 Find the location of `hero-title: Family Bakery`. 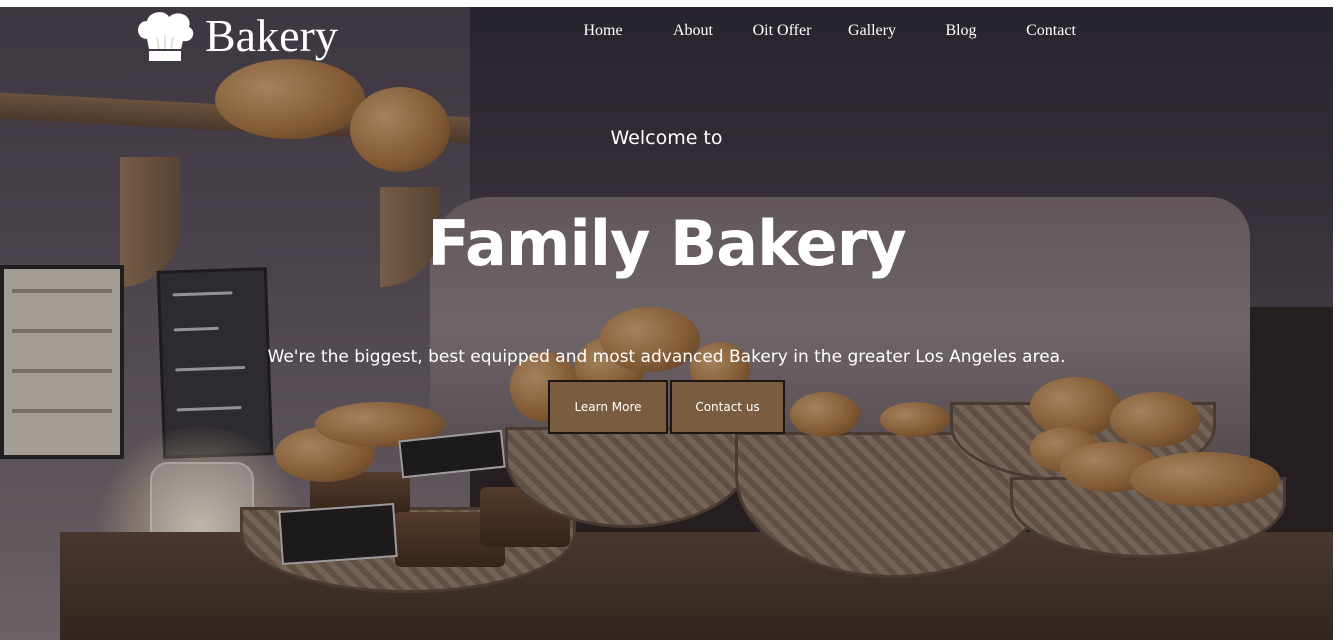

hero-title: Family Bakery is located at coordinates (666, 243).